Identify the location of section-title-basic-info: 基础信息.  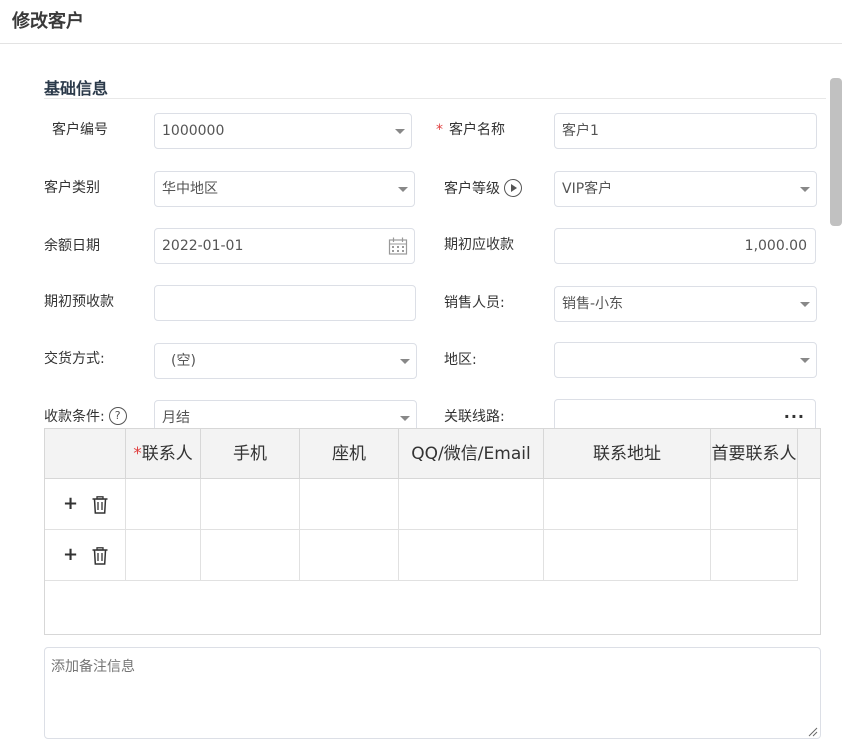
(76, 88).